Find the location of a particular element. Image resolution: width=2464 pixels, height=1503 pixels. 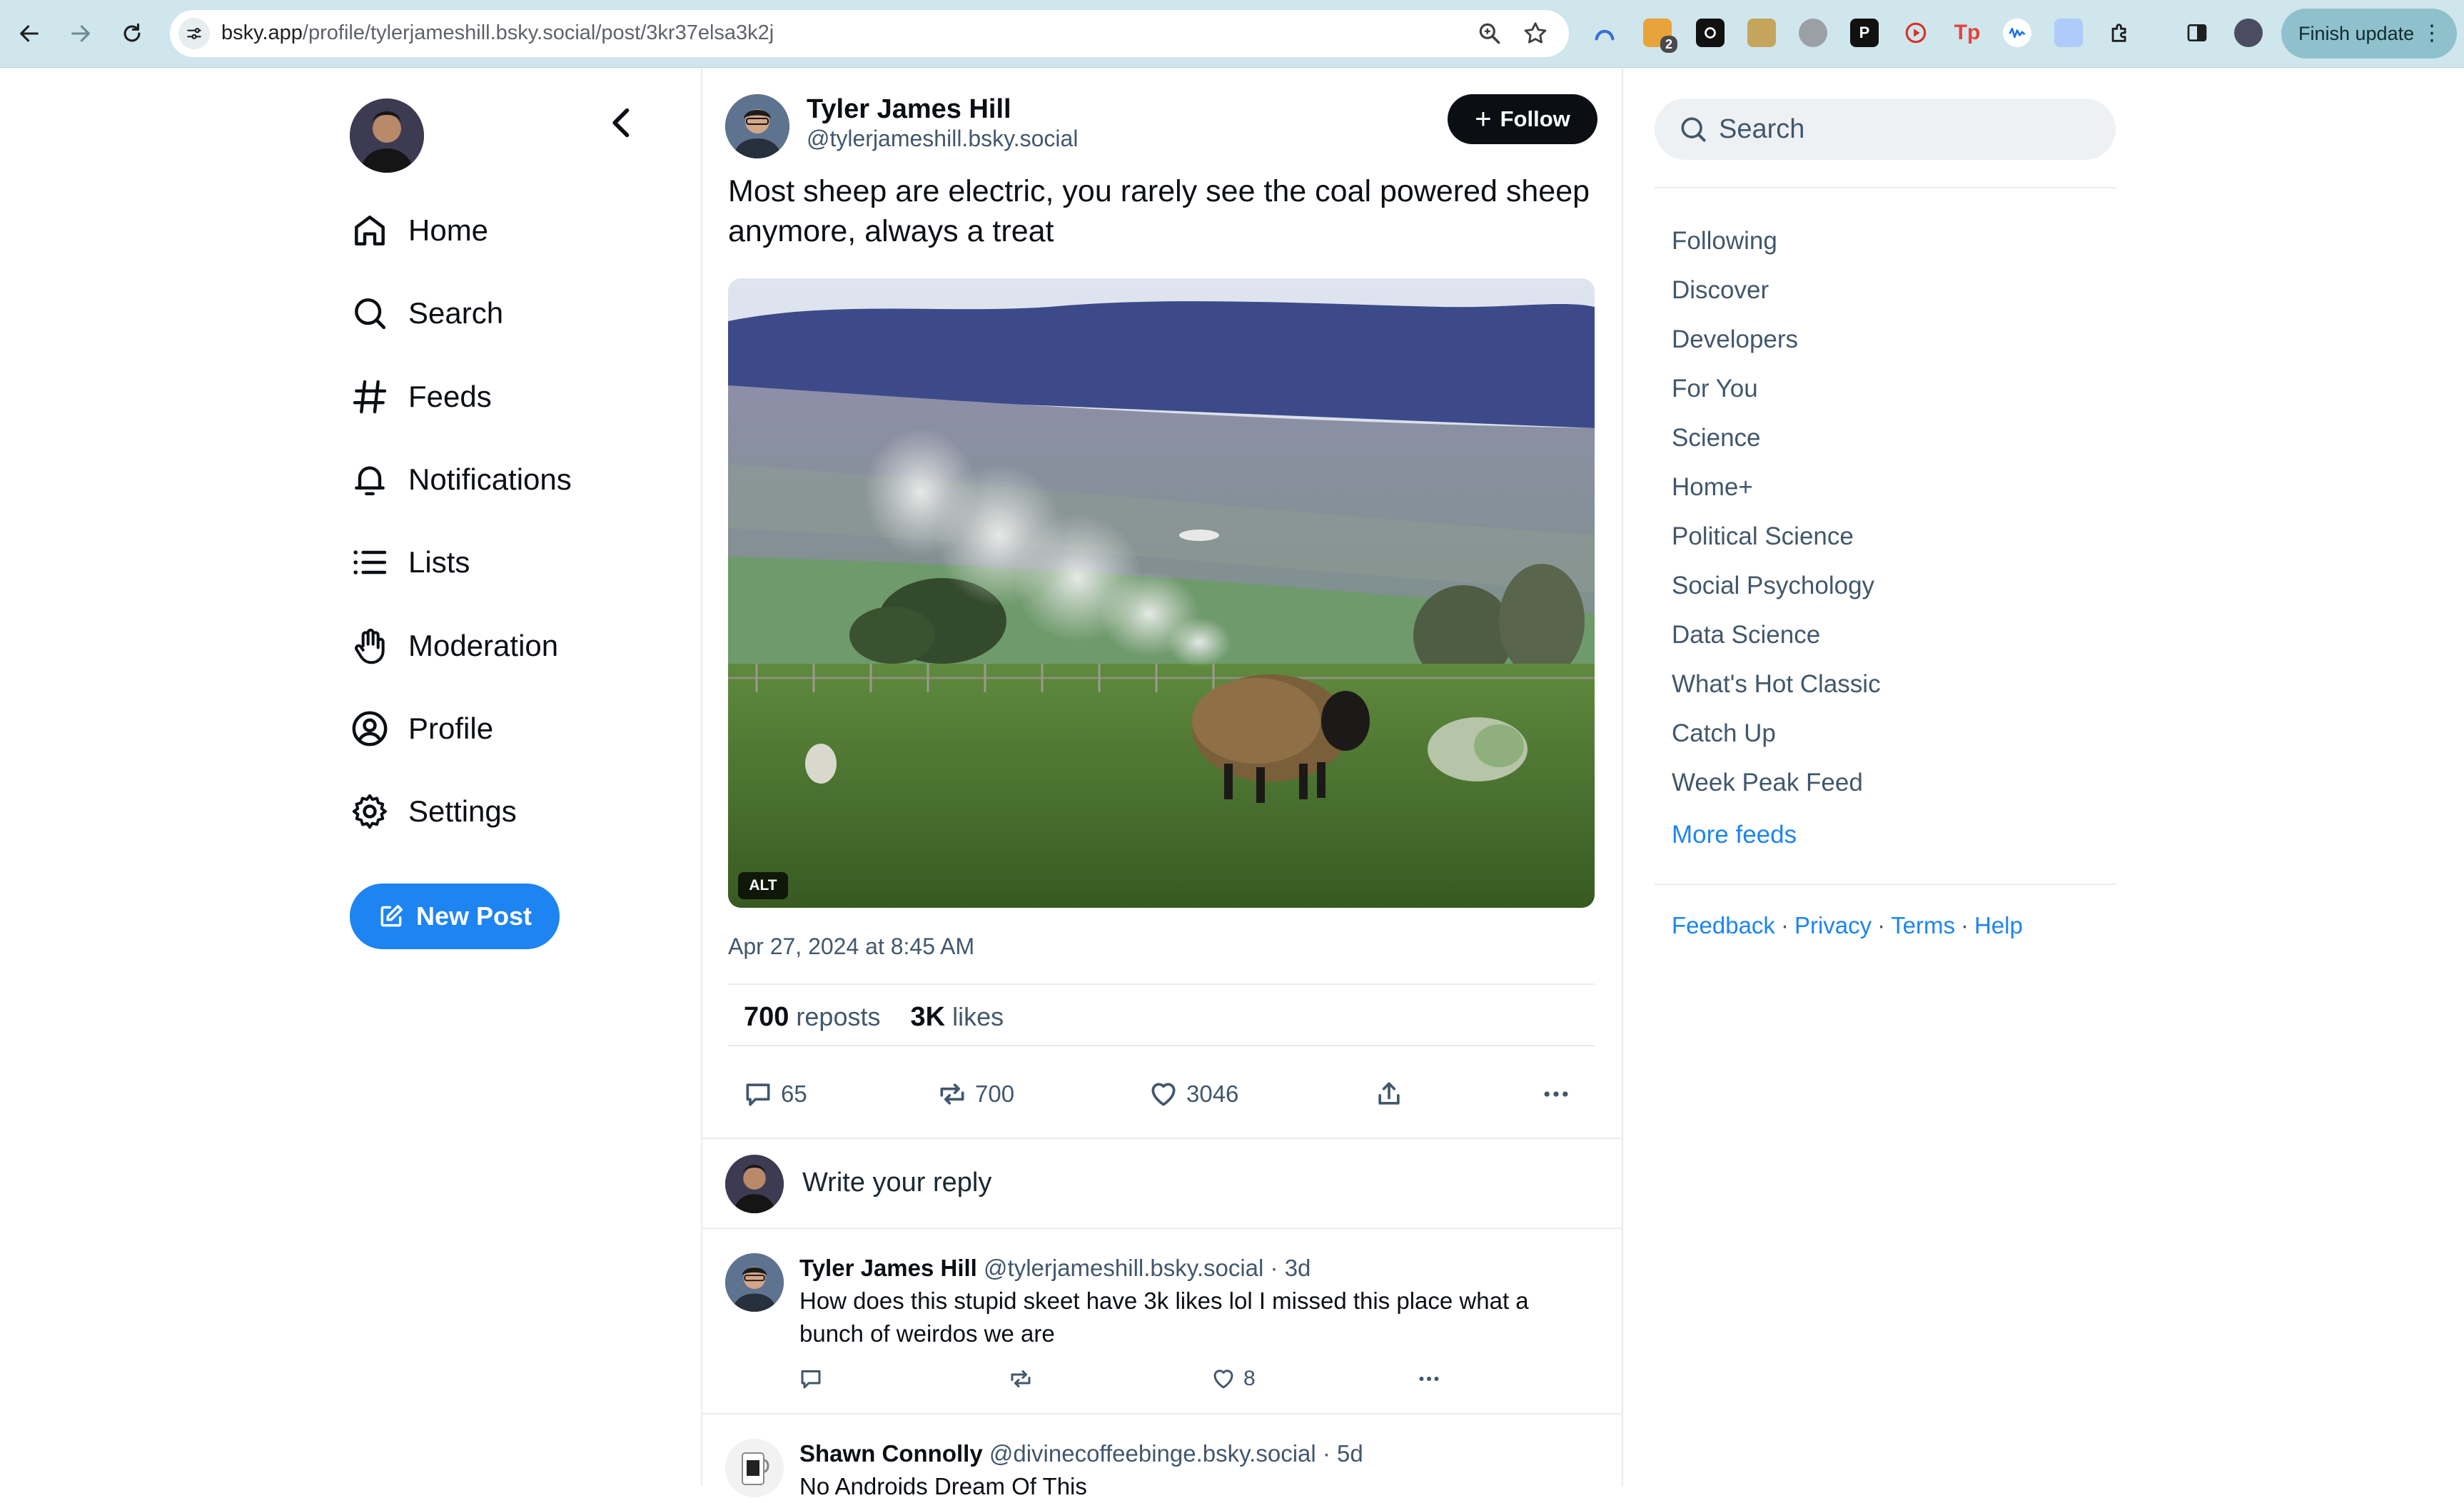

sidebar-item-settings: Settings is located at coordinates (433, 811).